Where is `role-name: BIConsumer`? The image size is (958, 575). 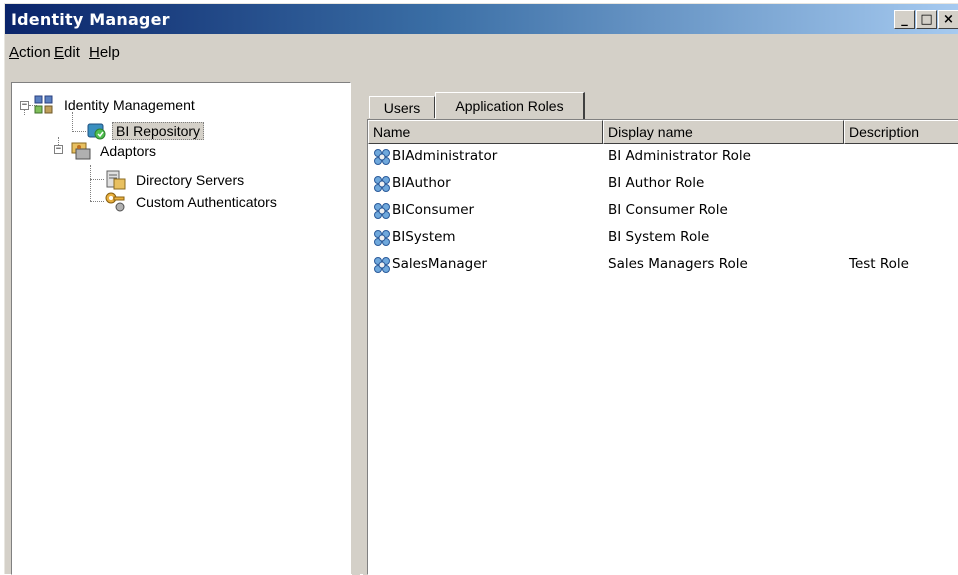
role-name: BIConsumer is located at coordinates (433, 210).